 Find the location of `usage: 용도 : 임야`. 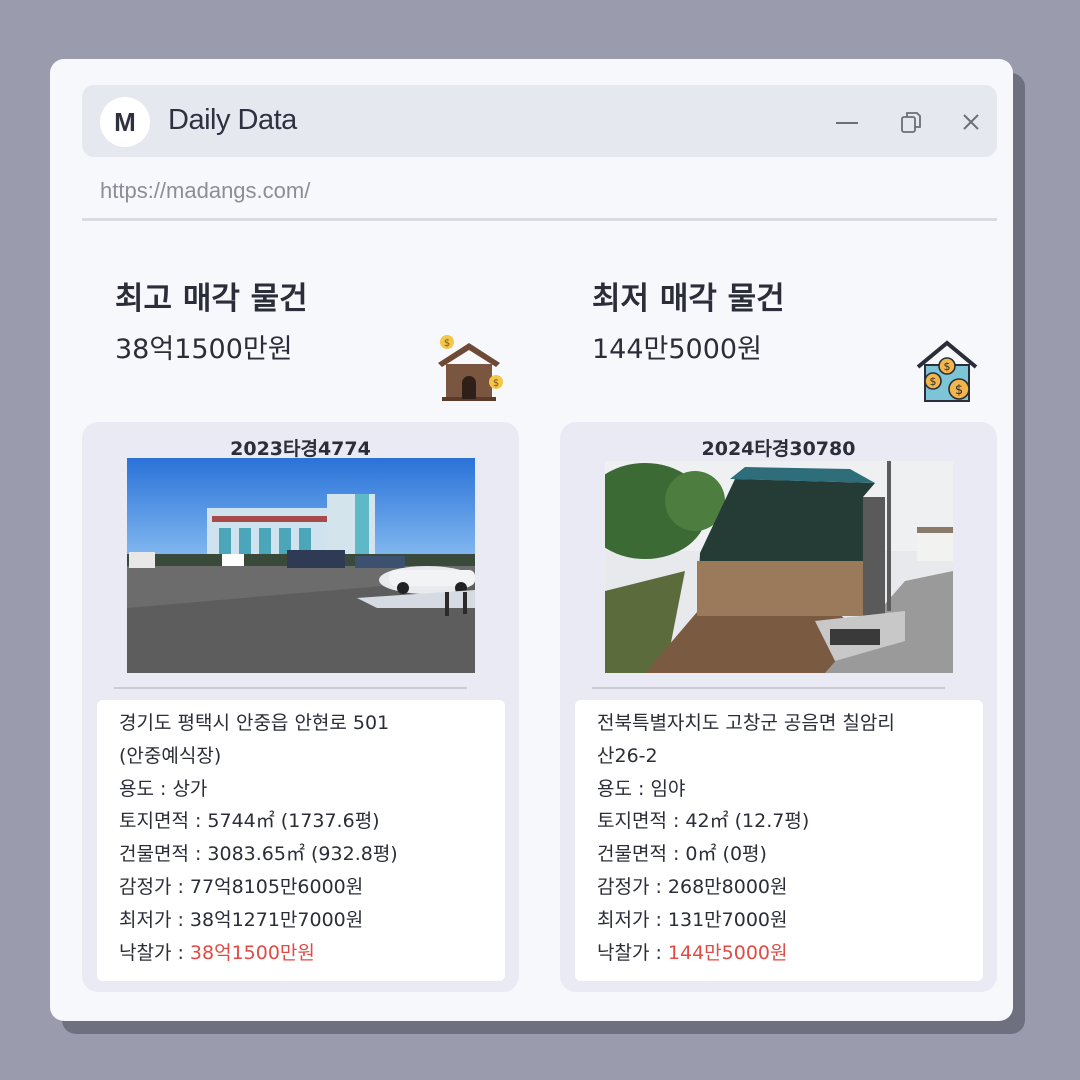

usage: 용도 : 임야 is located at coordinates (641, 788).